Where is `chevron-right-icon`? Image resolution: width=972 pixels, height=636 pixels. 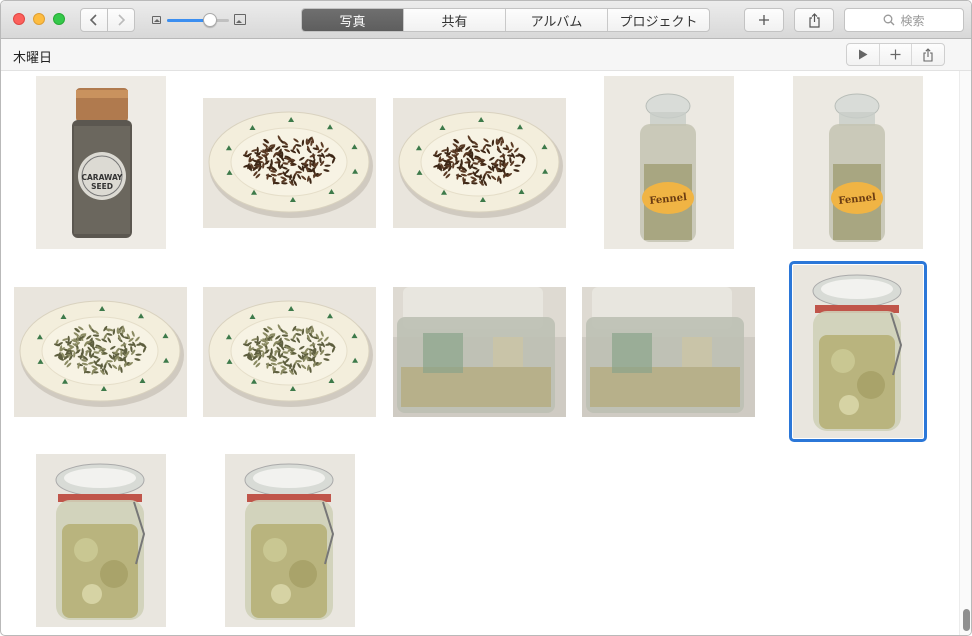
chevron-right-icon is located at coordinates (122, 20).